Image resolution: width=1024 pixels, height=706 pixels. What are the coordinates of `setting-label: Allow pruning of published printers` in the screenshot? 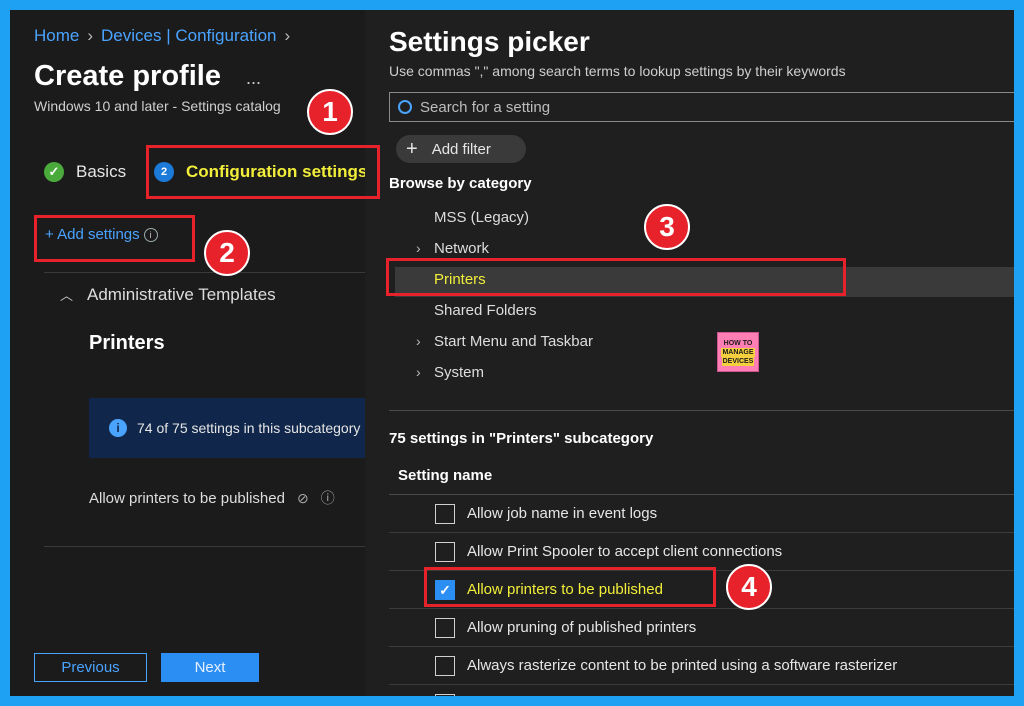 It's located at (582, 627).